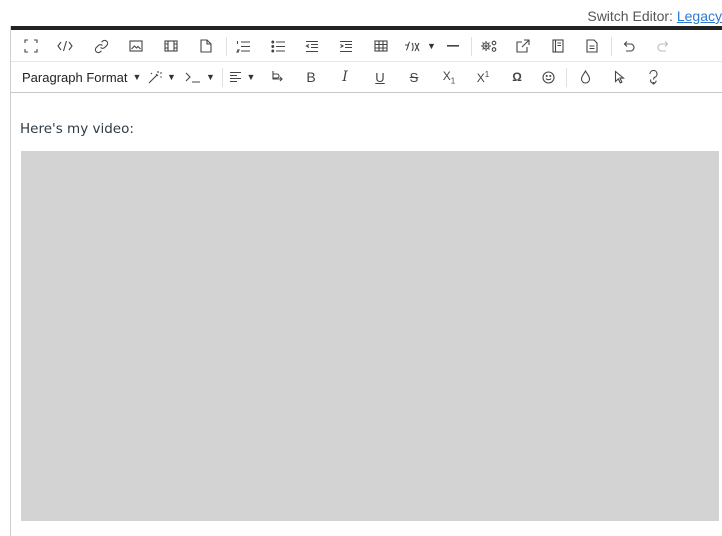 This screenshot has width=722, height=536. I want to click on bold-button: B, so click(311, 77).